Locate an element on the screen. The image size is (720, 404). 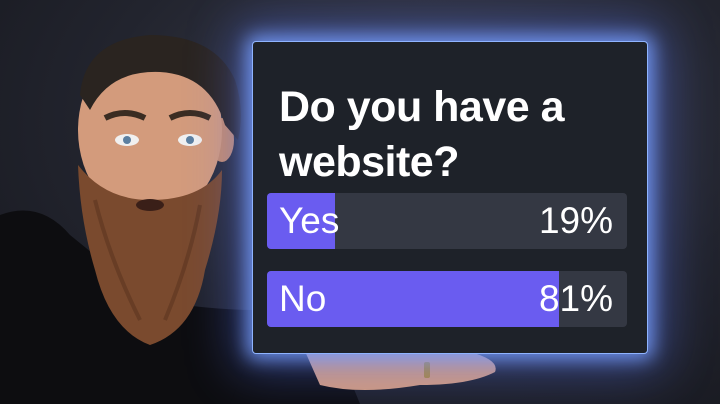
poll-option-label: Yes is located at coordinates (309, 220).